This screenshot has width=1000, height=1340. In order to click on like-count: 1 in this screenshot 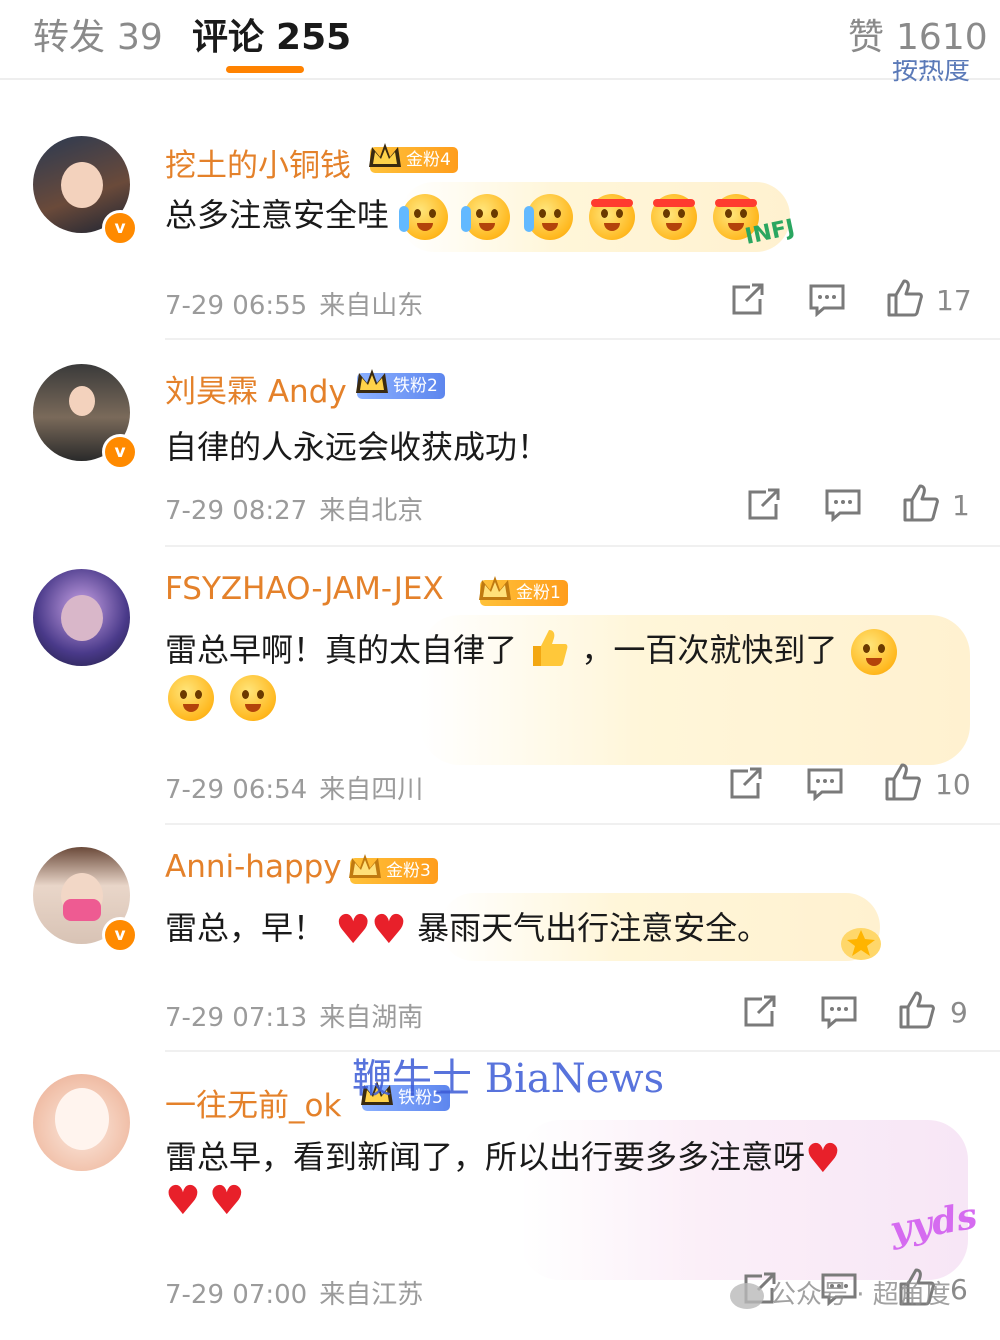, I will do `click(961, 505)`.